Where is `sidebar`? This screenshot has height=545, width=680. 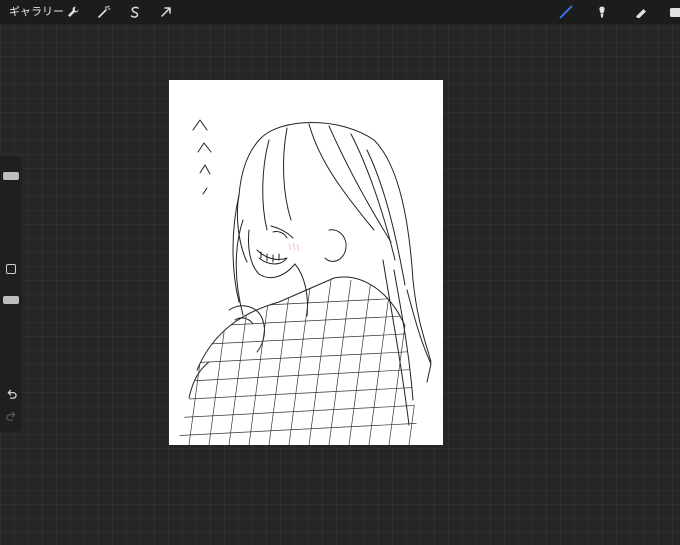
sidebar is located at coordinates (11, 294).